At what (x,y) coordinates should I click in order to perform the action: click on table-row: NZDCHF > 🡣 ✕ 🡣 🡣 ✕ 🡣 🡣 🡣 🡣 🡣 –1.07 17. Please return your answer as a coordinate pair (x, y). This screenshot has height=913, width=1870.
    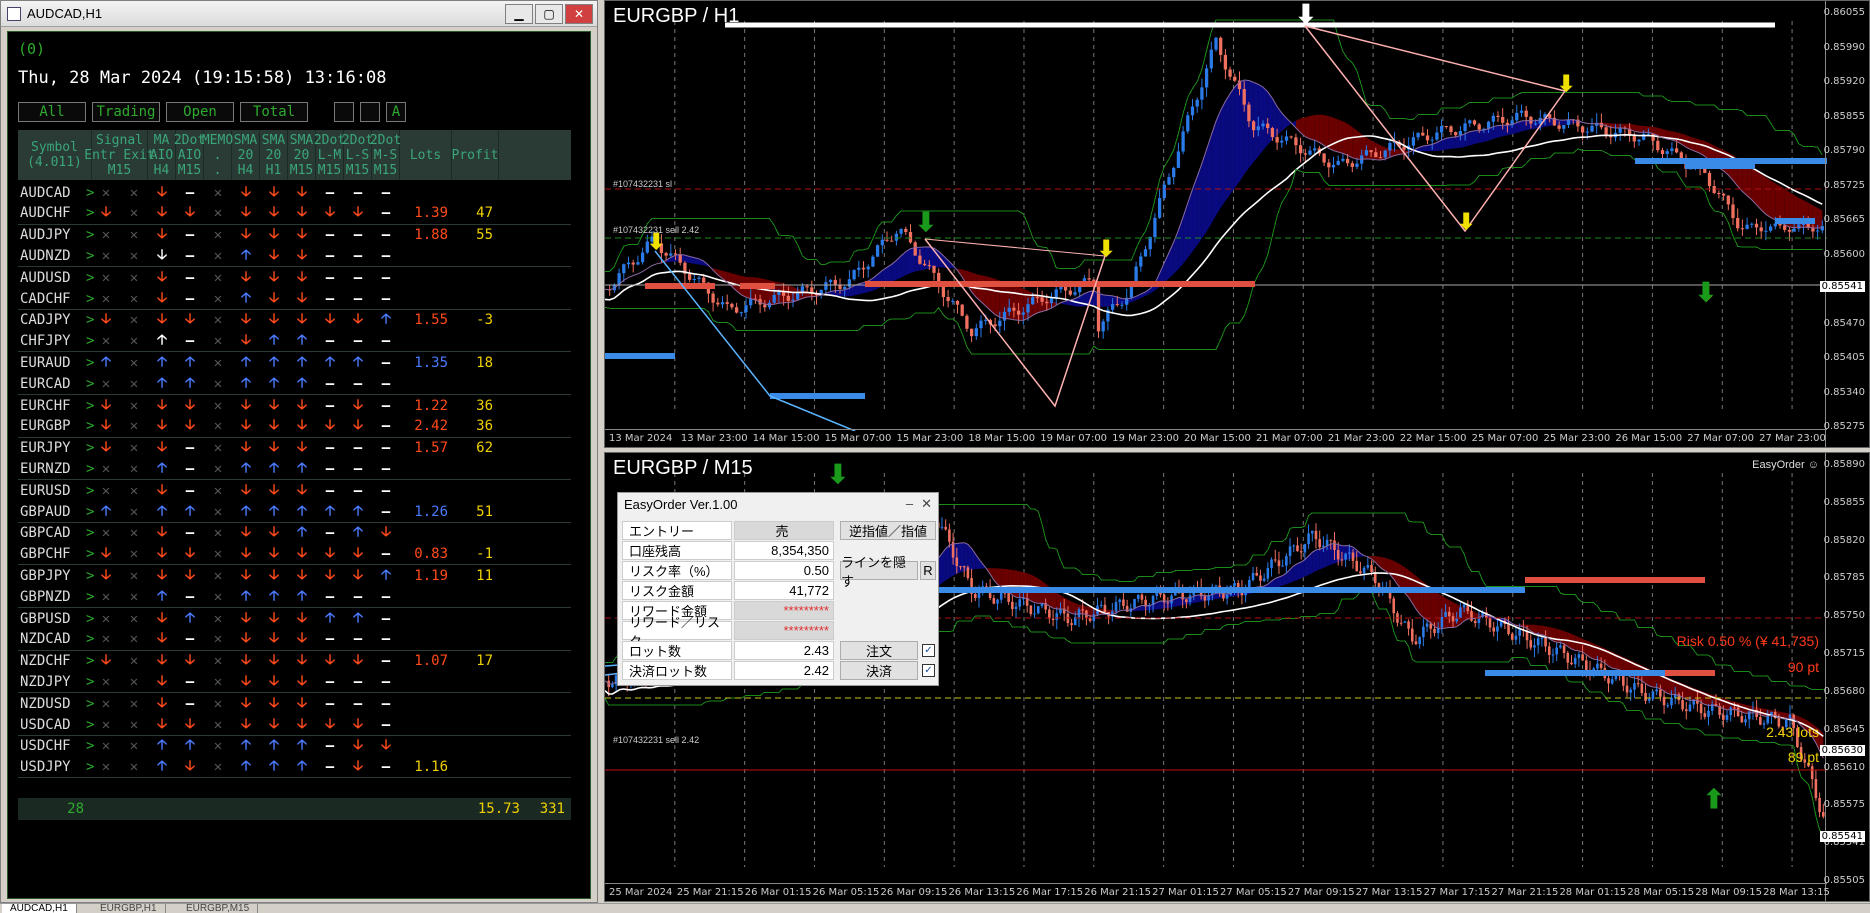
    Looking at the image, I should click on (294, 661).